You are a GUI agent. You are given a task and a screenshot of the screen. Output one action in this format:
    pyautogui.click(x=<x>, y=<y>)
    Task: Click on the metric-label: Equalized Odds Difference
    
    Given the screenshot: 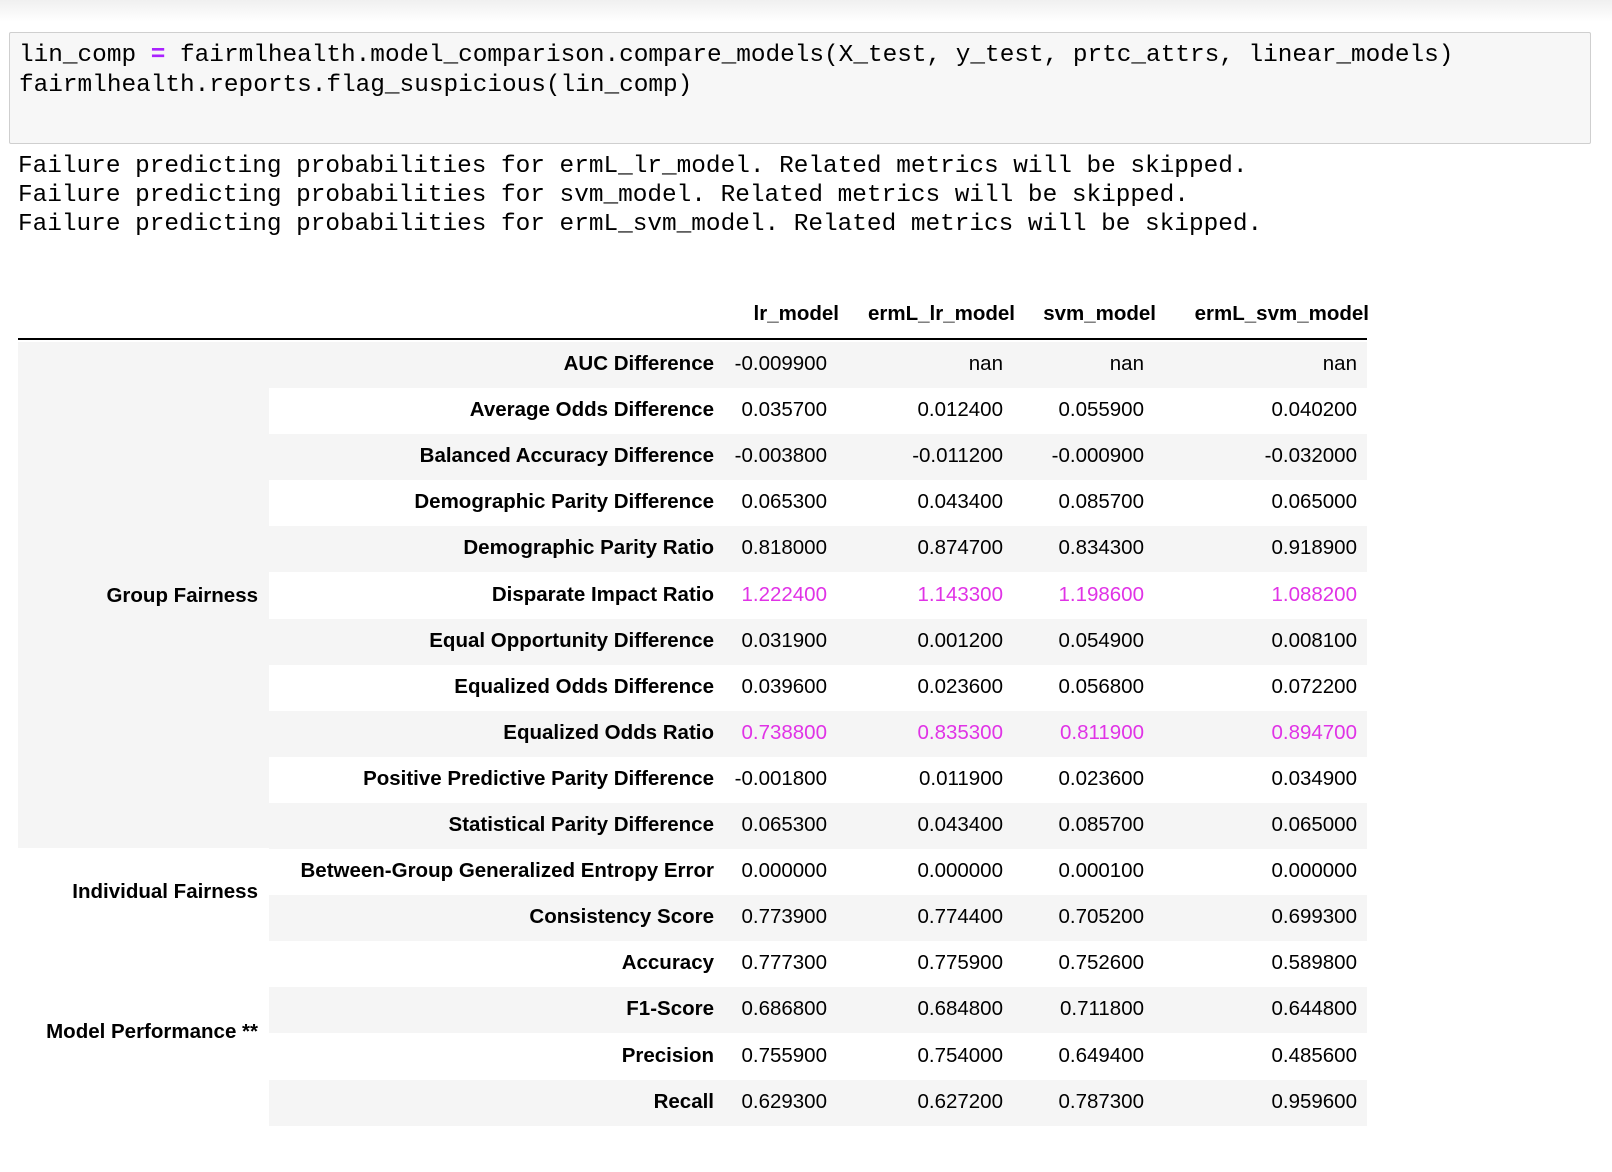 What is the action you would take?
    pyautogui.click(x=584, y=686)
    